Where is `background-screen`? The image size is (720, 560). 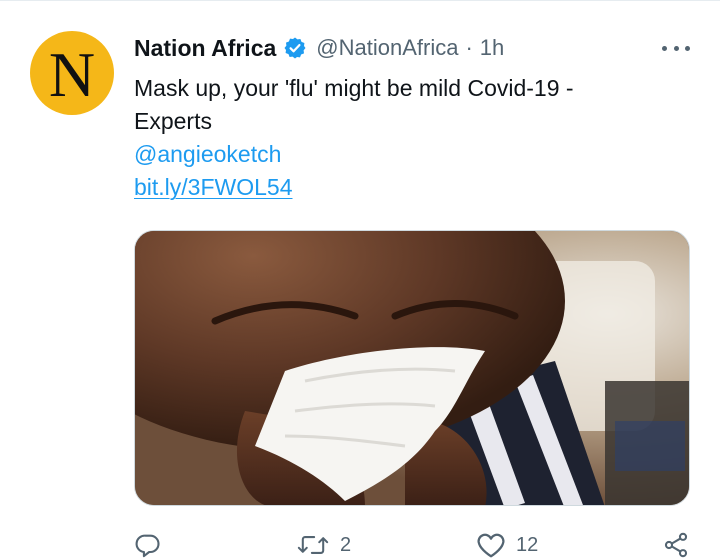 background-screen is located at coordinates (650, 446).